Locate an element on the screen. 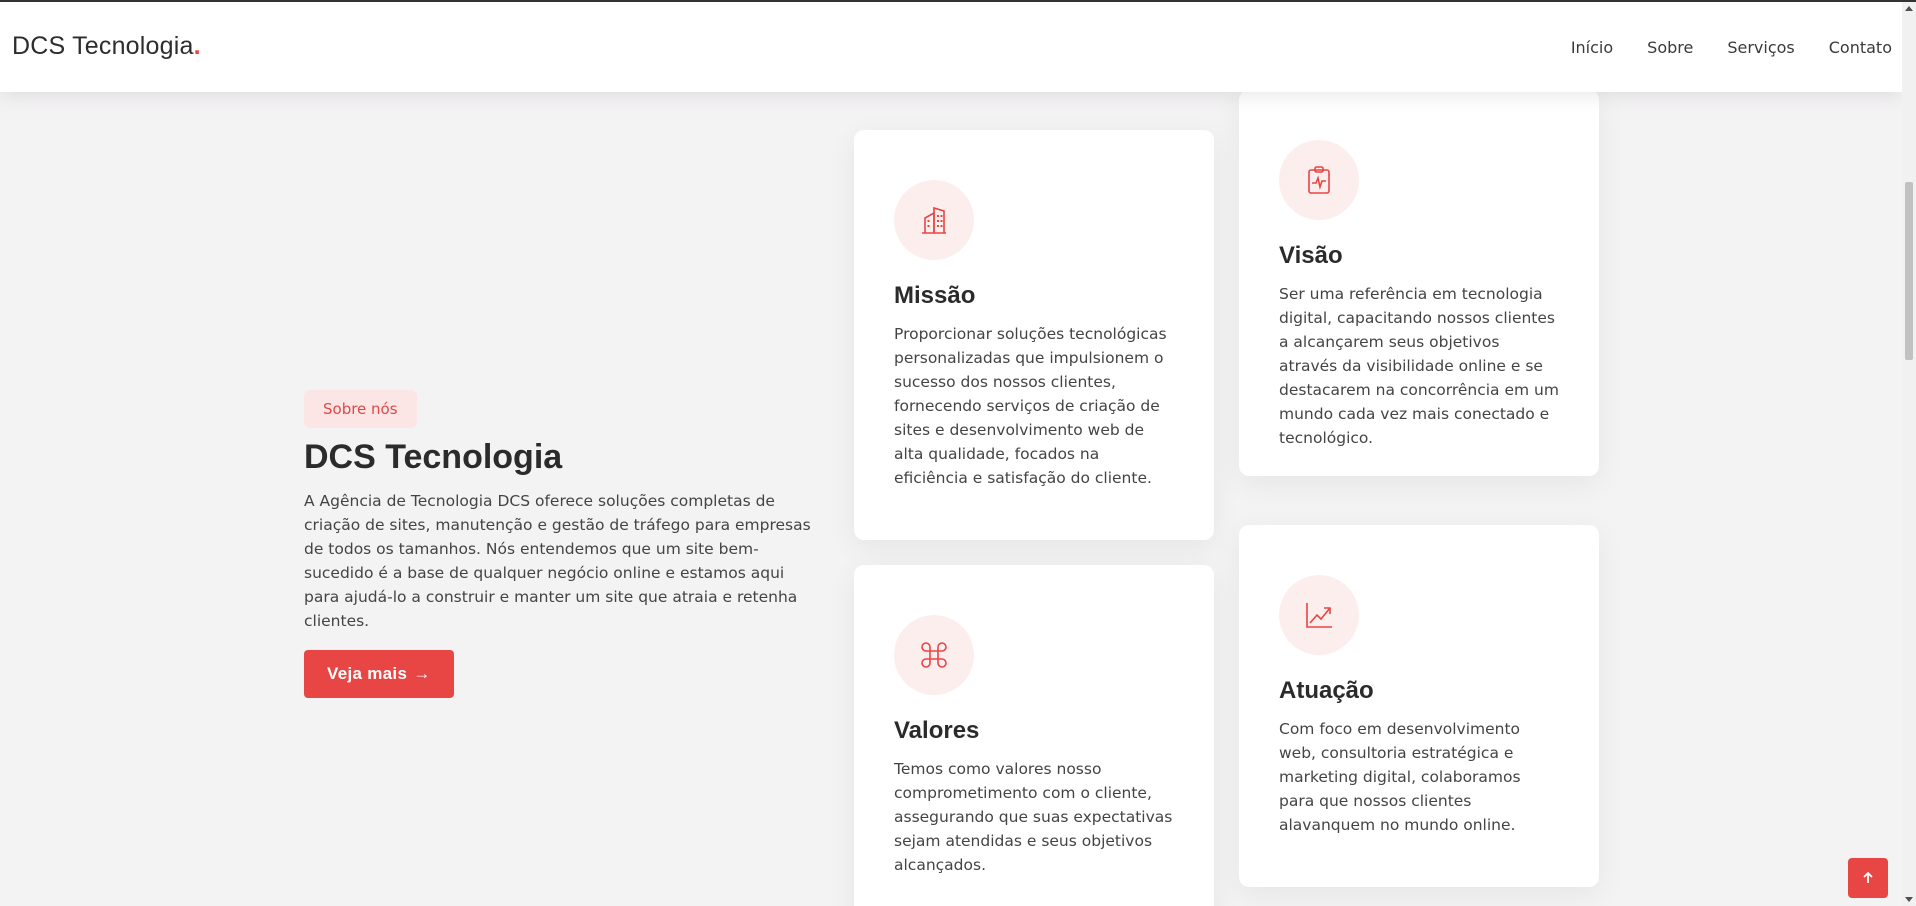 The image size is (1916, 906). graph-up-arrow-icon is located at coordinates (1319, 615).